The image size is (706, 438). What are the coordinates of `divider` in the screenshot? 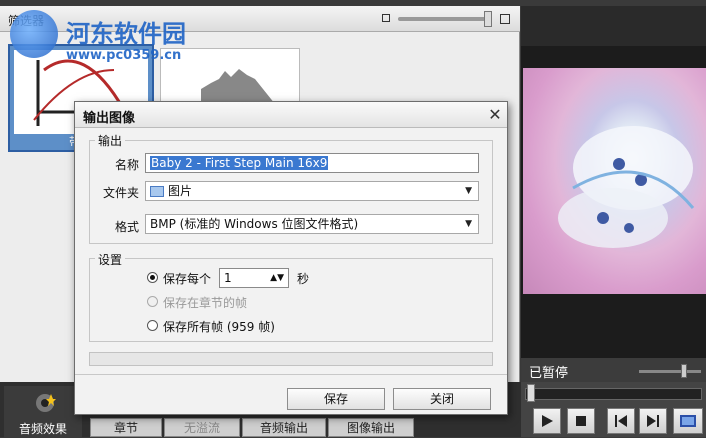 It's located at (291, 374).